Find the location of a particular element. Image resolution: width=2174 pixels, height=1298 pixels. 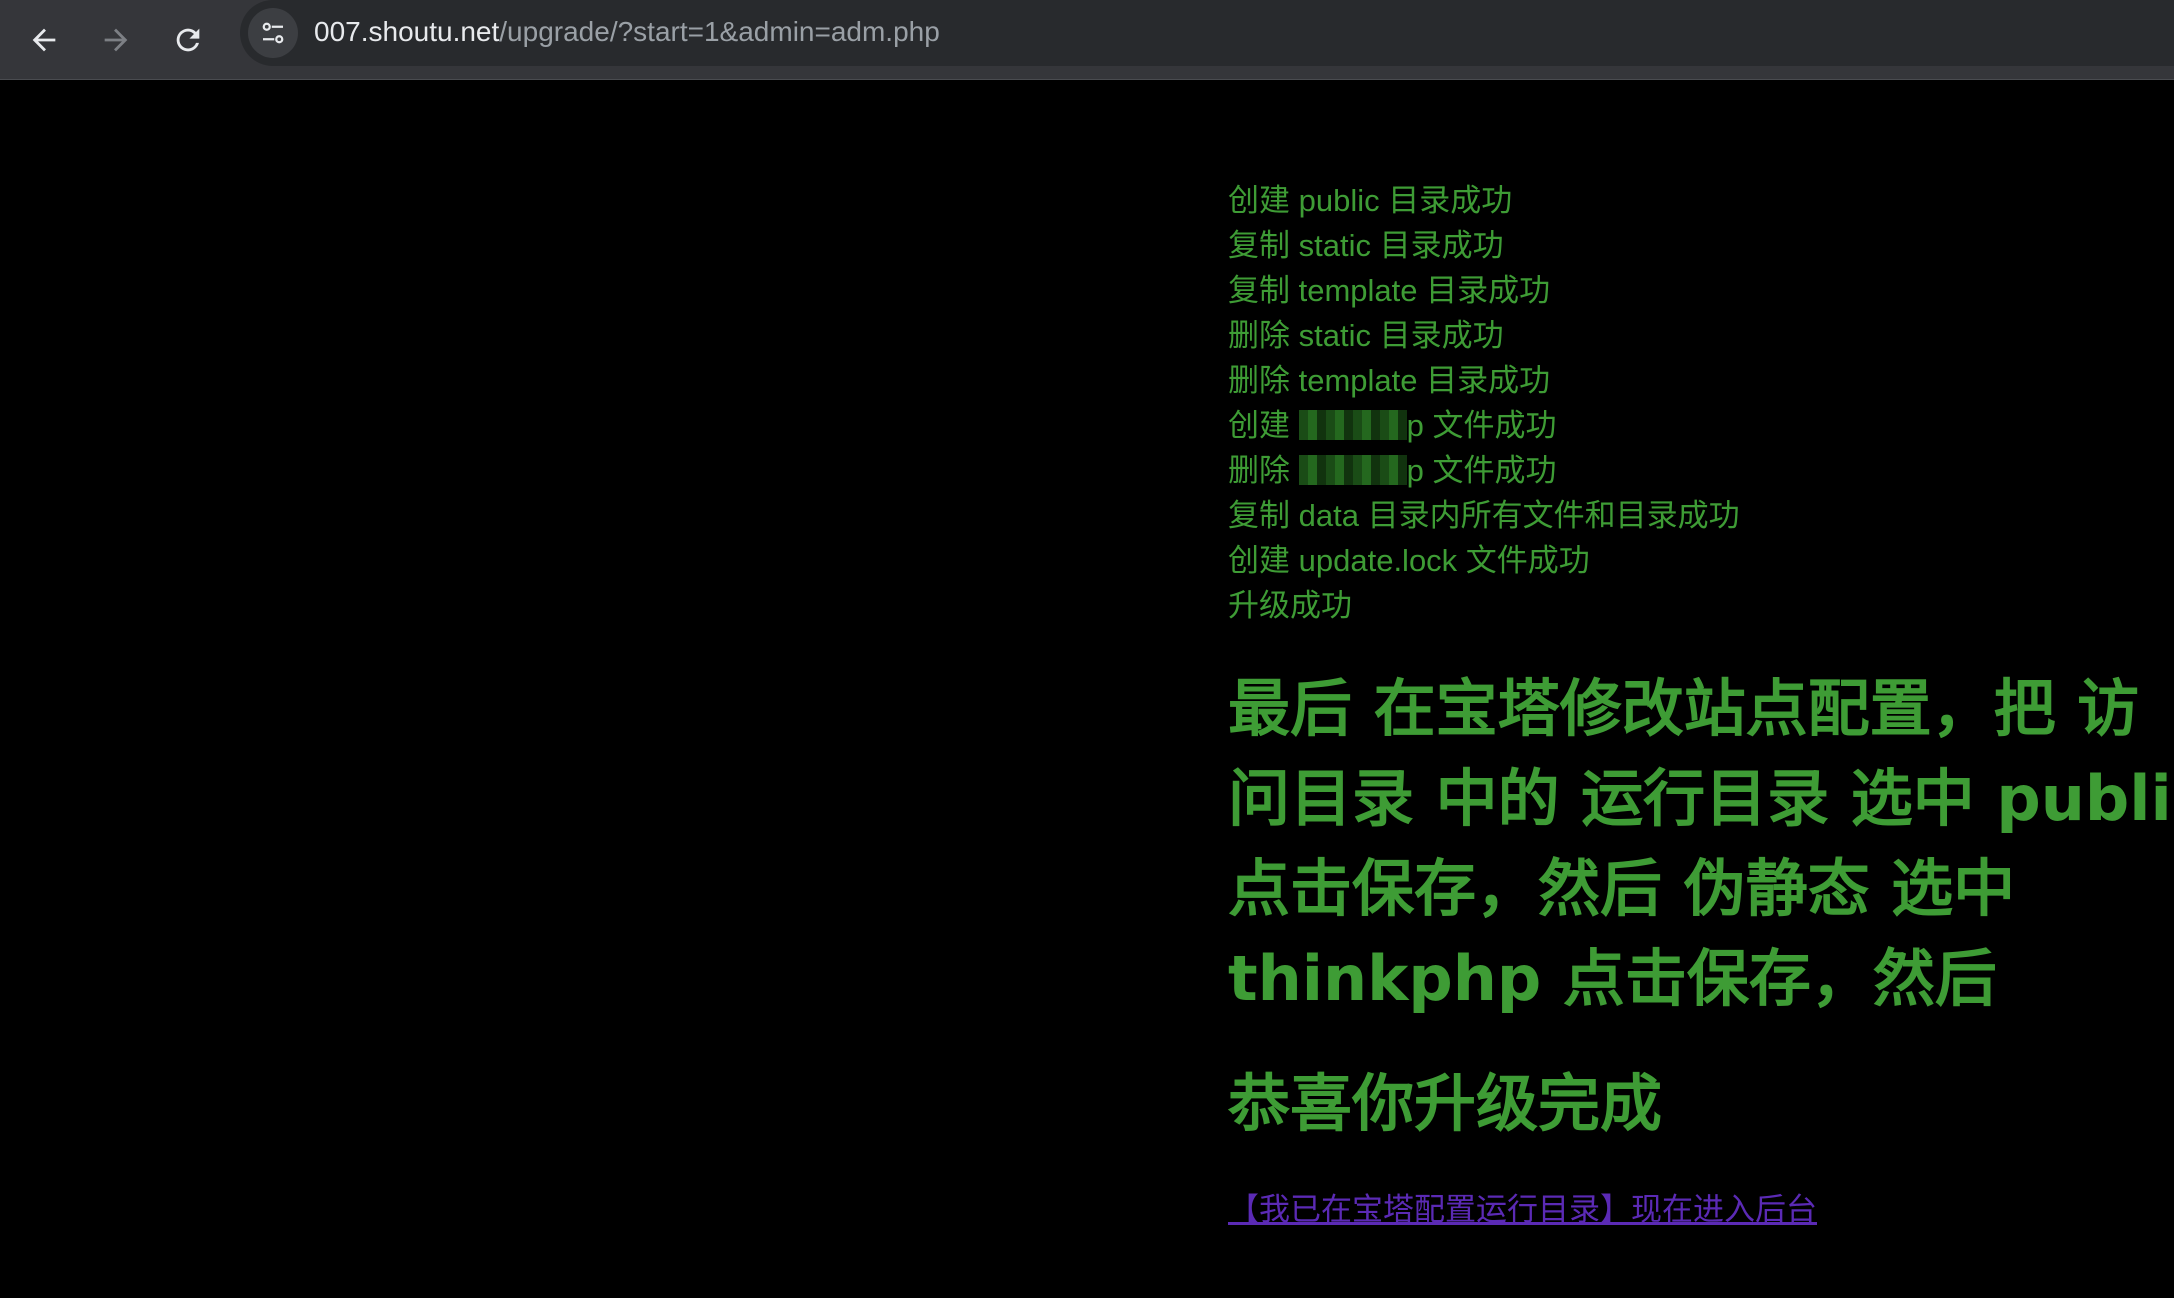

instruction-line: 问目录 中的 运行目录 选中 public is located at coordinates (1701, 798).